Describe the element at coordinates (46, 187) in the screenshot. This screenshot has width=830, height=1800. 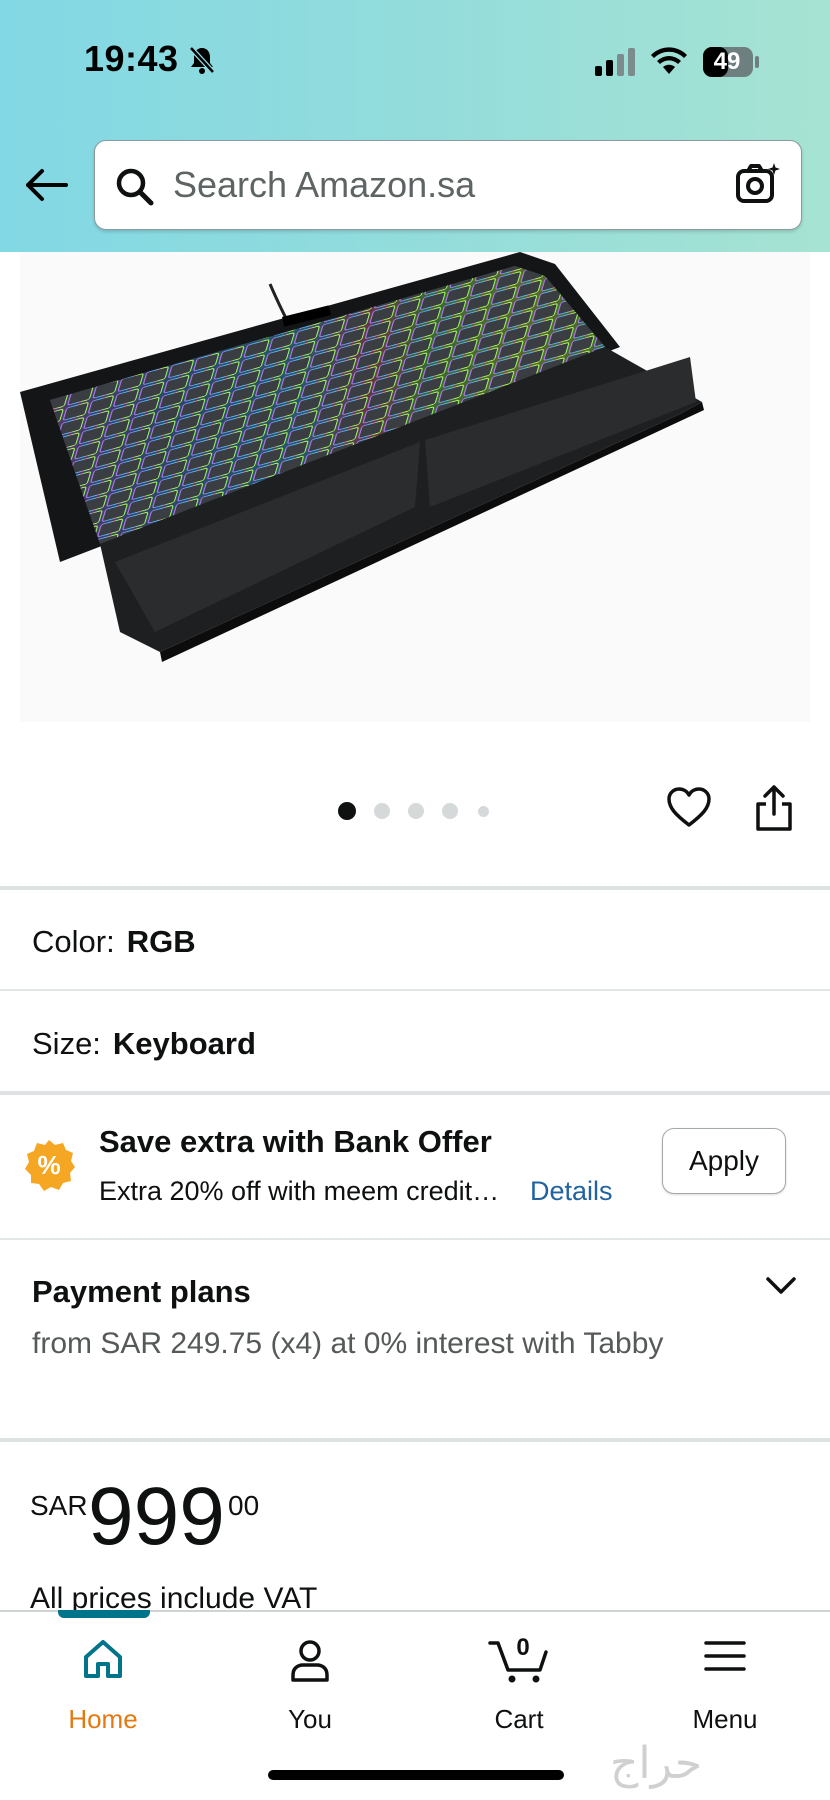
I see `back-arrow-icon` at that location.